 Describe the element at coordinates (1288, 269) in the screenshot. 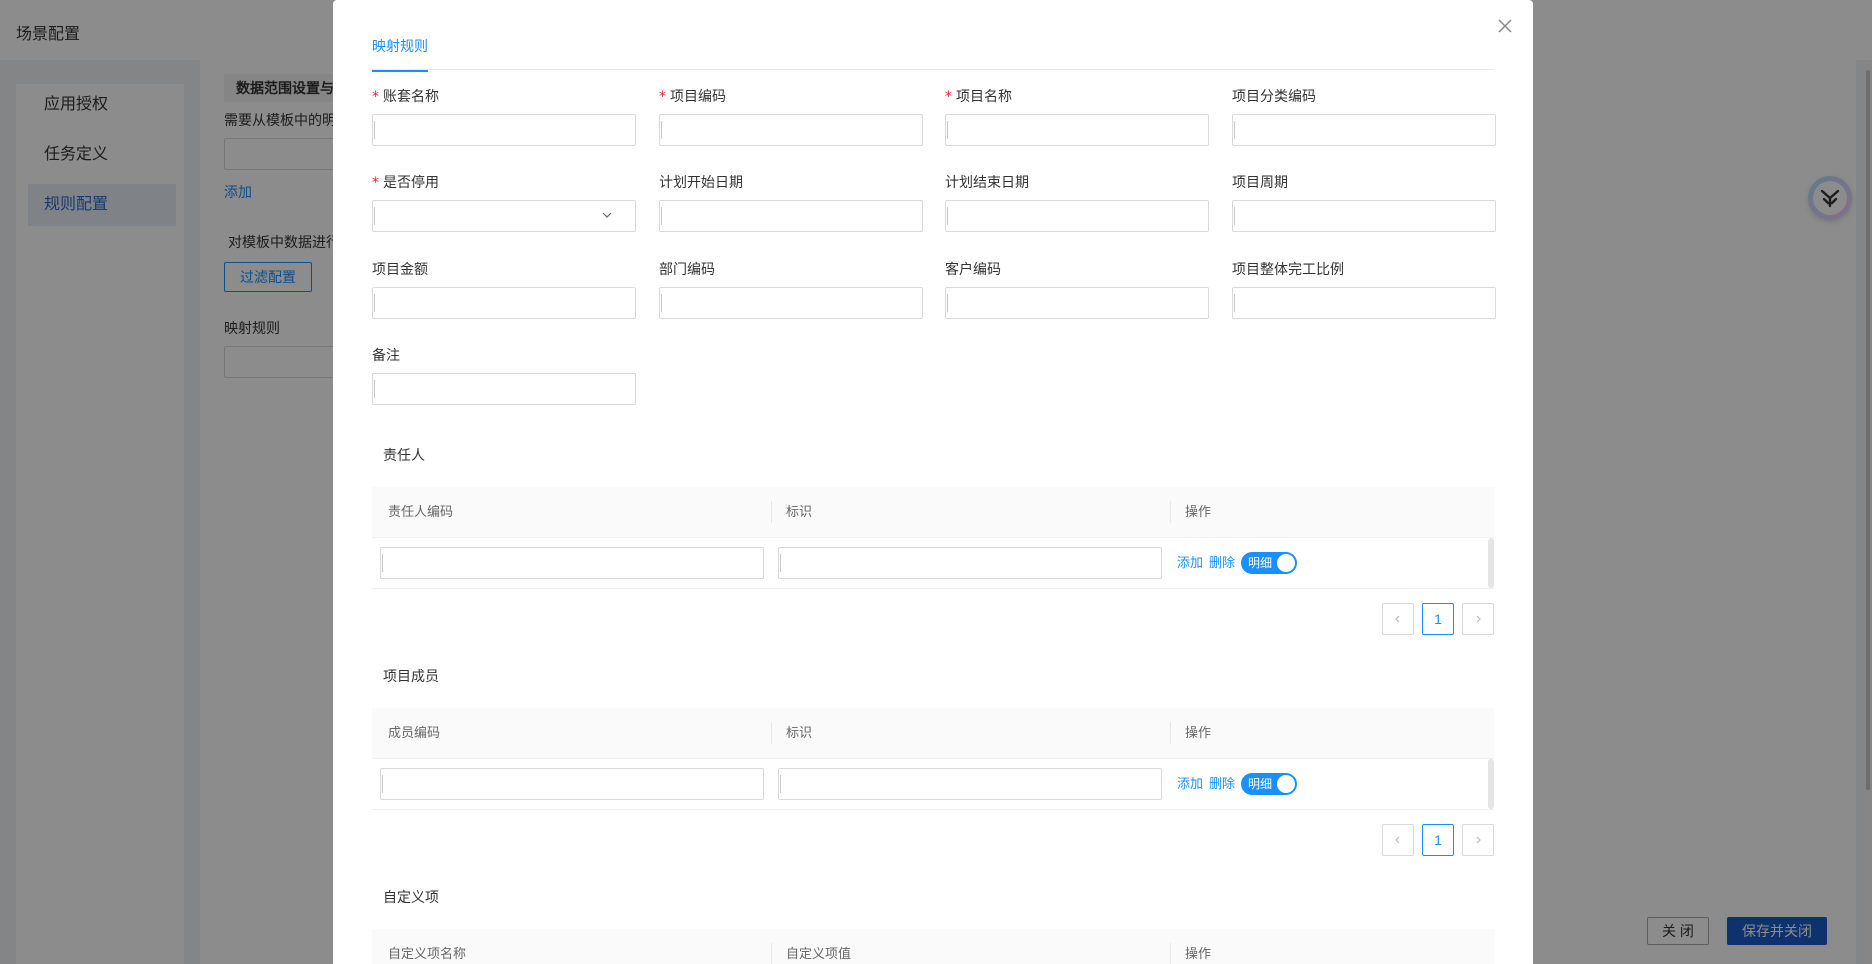

I see `field-label: 项目整体完工比例` at that location.